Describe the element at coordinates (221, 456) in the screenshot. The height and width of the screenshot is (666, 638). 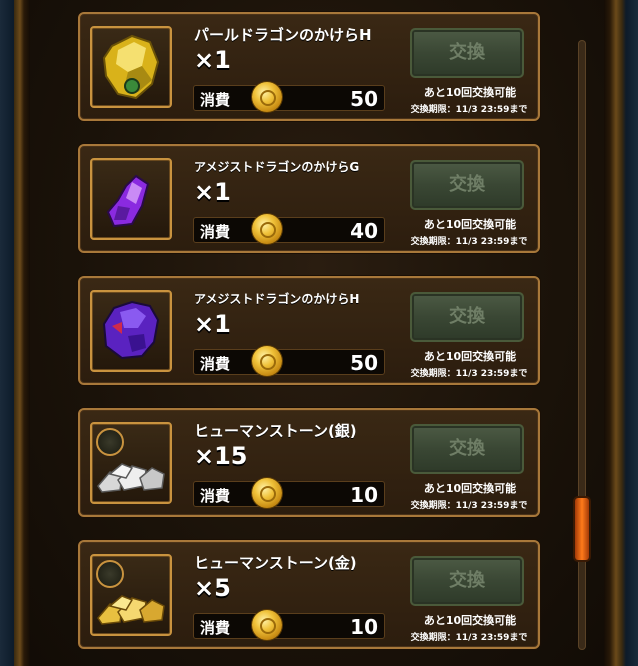
I see `item-quantity: ×15` at that location.